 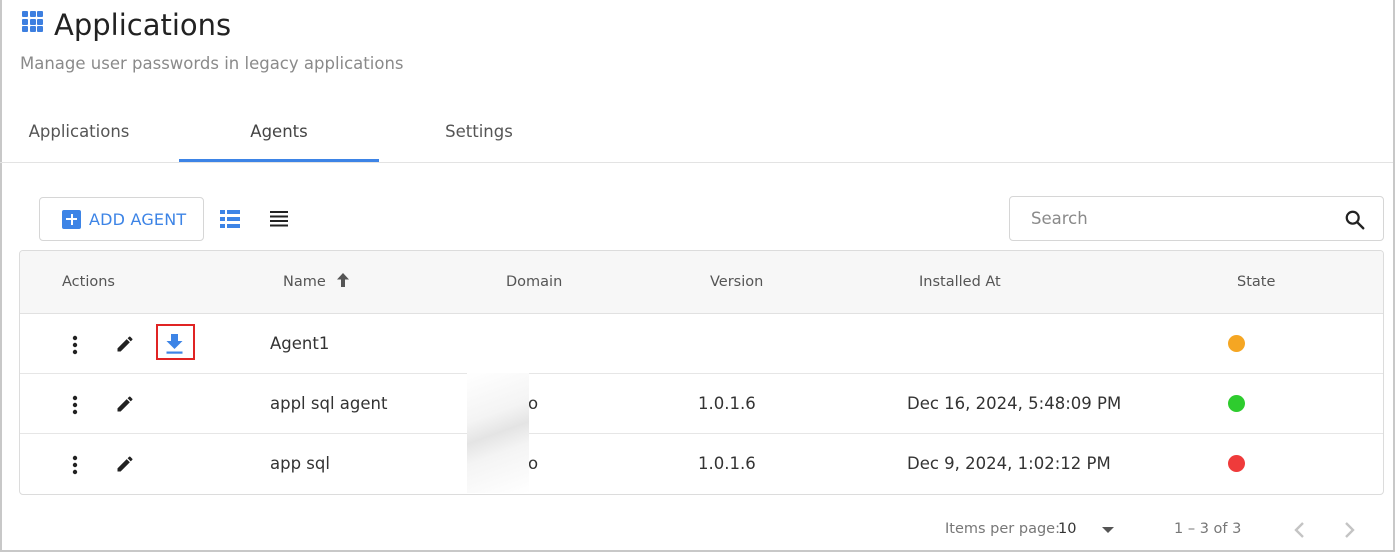 I want to click on search-icon, so click(x=1355, y=220).